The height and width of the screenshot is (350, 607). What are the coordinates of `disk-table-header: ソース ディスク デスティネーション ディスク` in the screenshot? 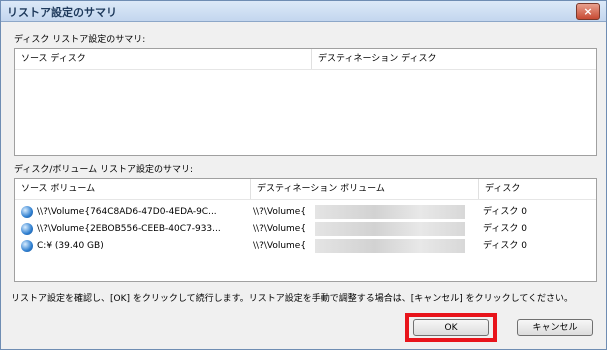 It's located at (305, 59).